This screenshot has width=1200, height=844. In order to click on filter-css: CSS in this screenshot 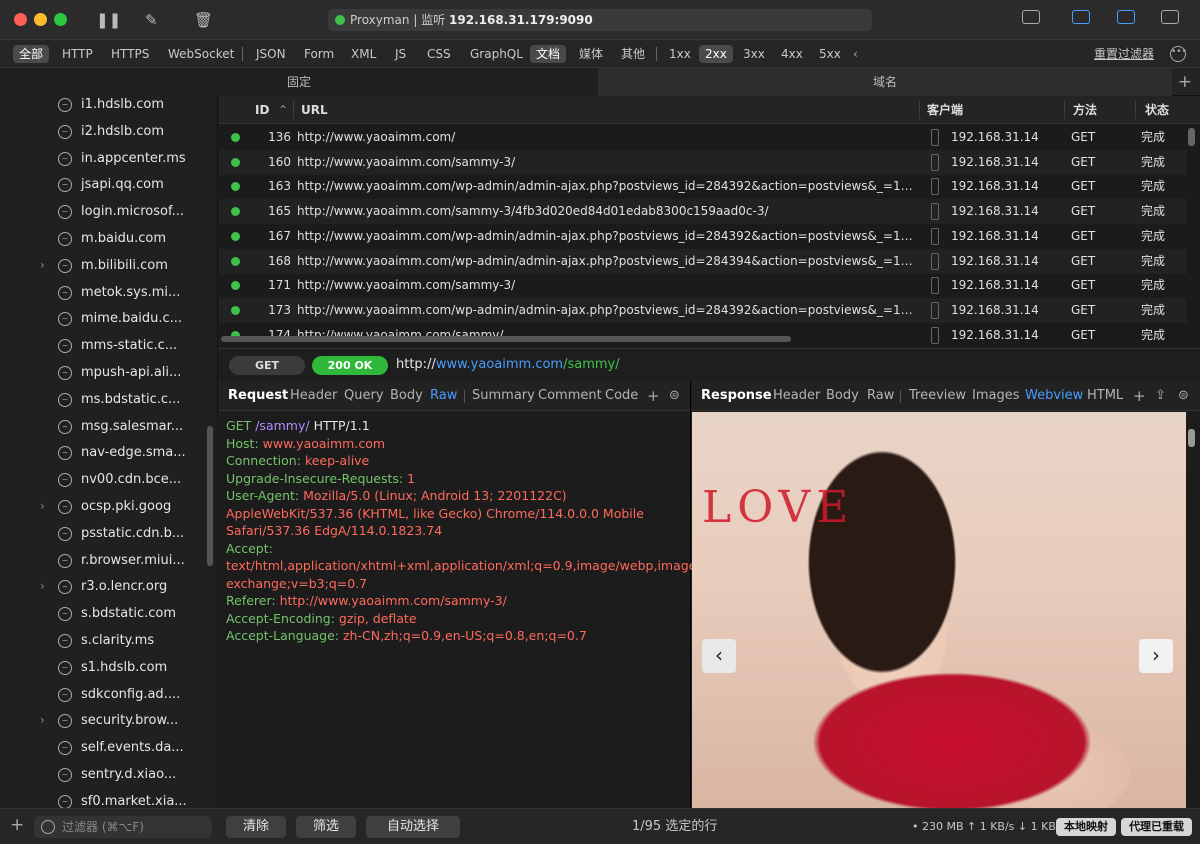, I will do `click(439, 54)`.